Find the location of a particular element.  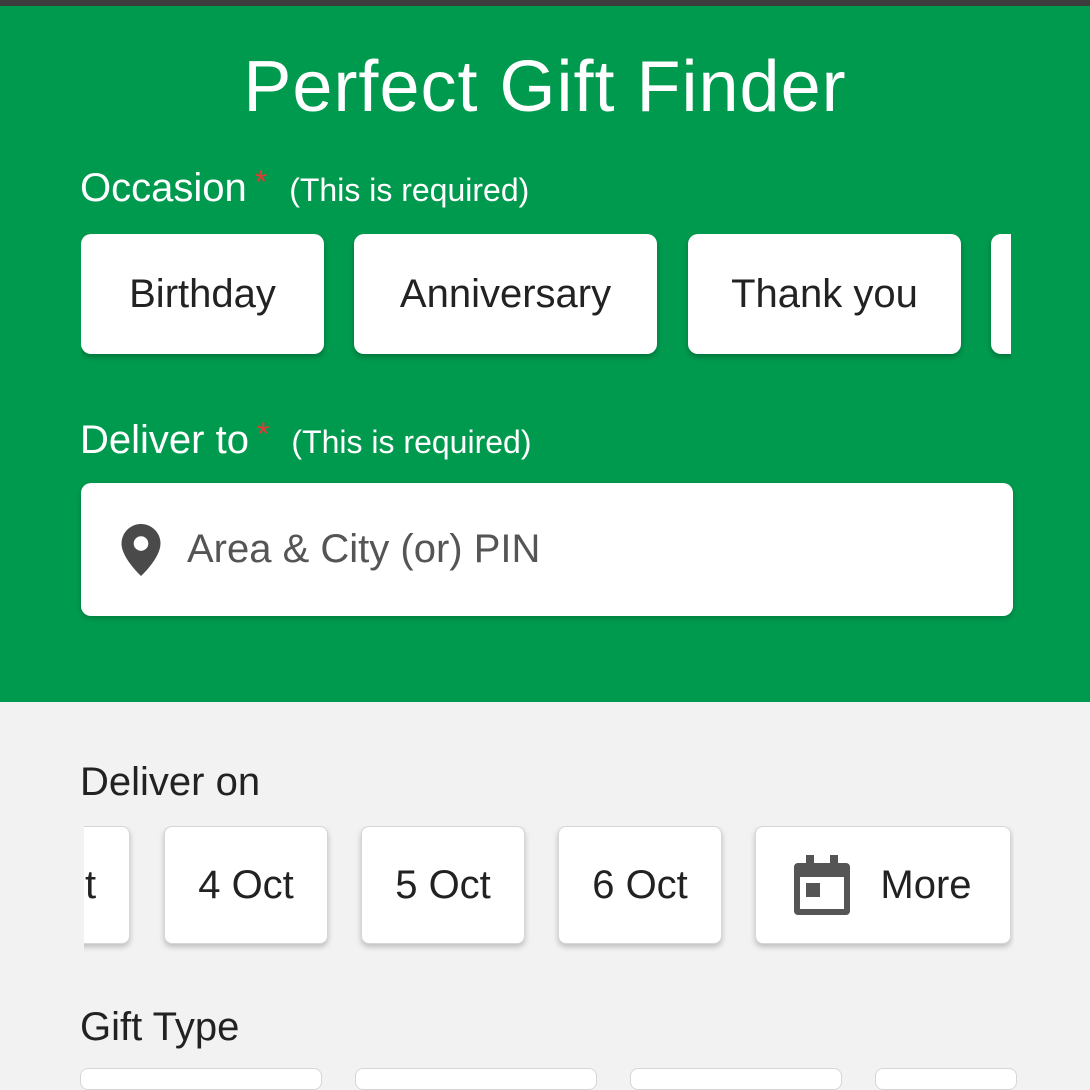

deliver-to-label-row: Deliver to * (This is required) is located at coordinates (306, 439).